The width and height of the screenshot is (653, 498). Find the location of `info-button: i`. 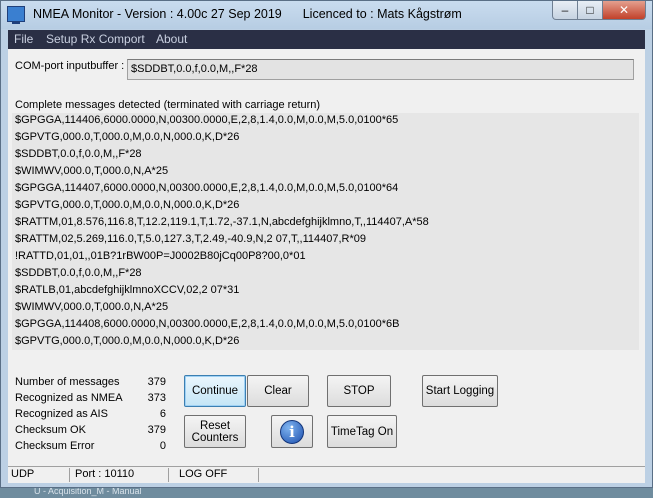

info-button: i is located at coordinates (292, 431).